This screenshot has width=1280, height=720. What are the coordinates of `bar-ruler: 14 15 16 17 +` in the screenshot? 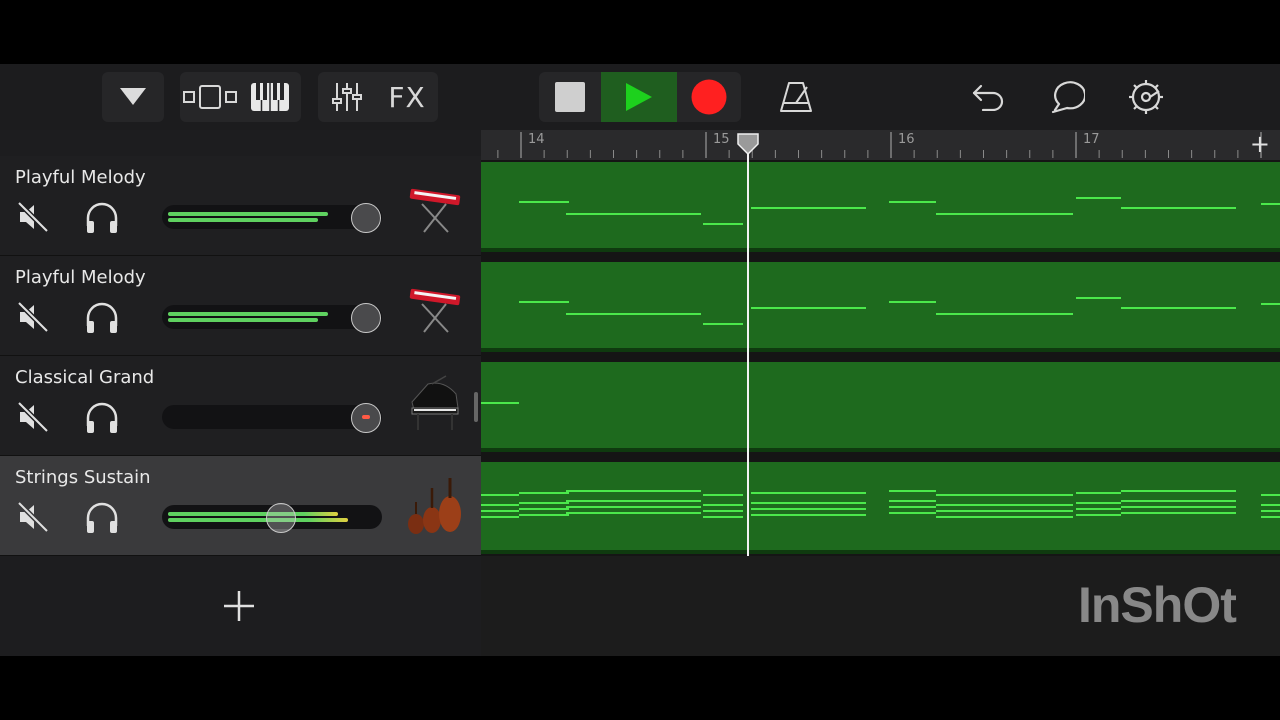 It's located at (880, 145).